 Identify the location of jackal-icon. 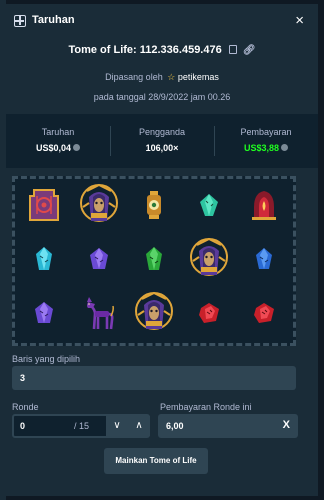
(99, 315).